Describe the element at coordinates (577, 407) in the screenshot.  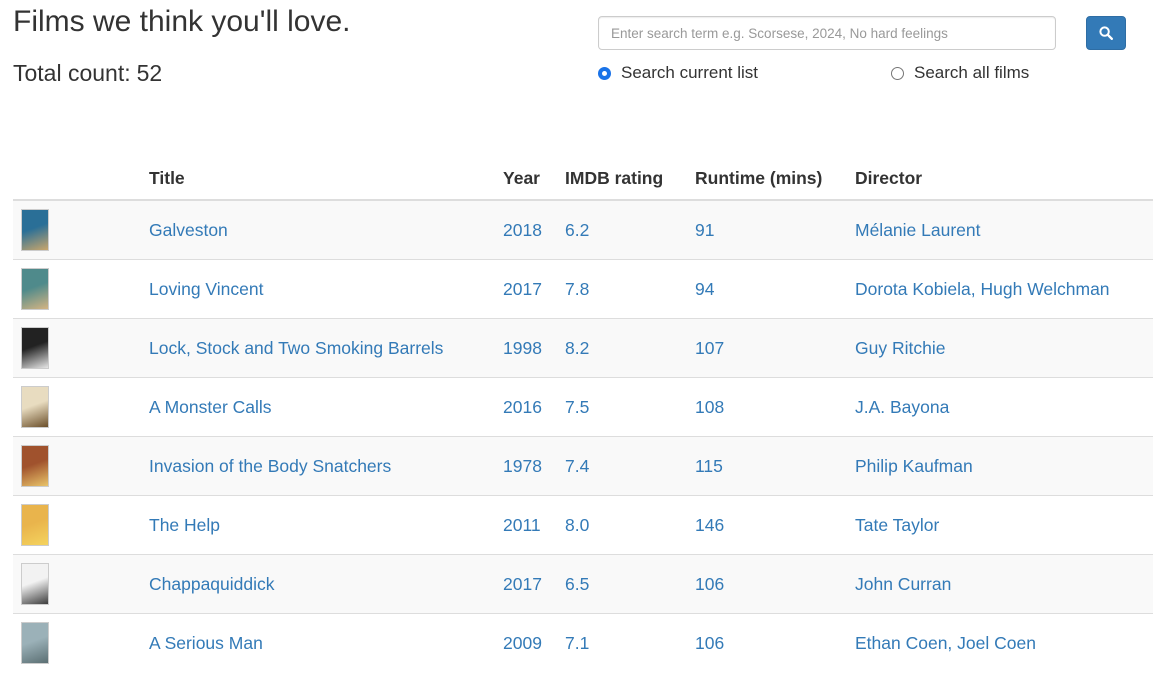
I see `rating-link: 7.5` at that location.